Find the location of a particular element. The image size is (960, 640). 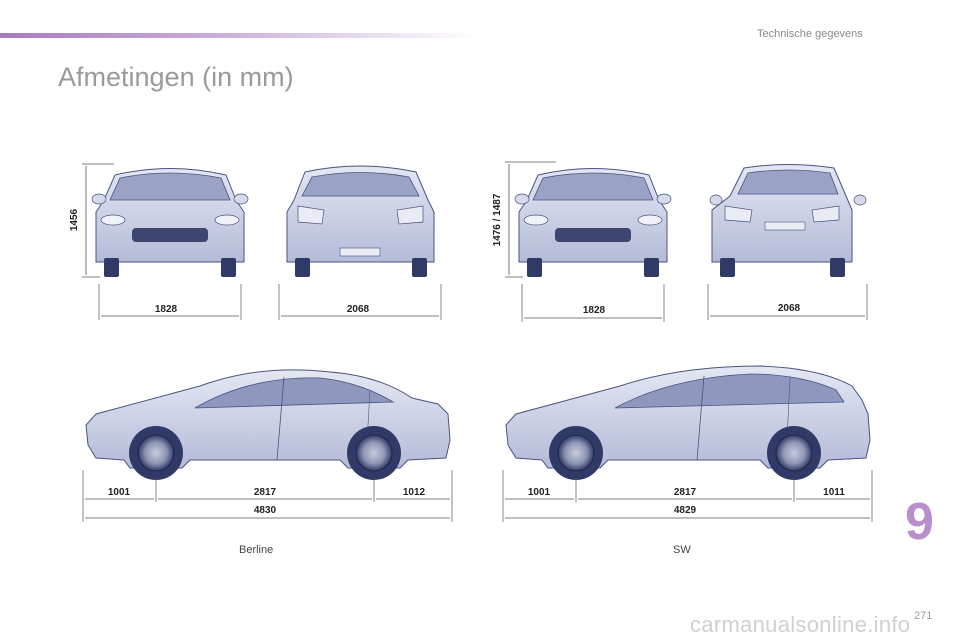

berline-wheelbase-label: 2817 is located at coordinates (265, 492).